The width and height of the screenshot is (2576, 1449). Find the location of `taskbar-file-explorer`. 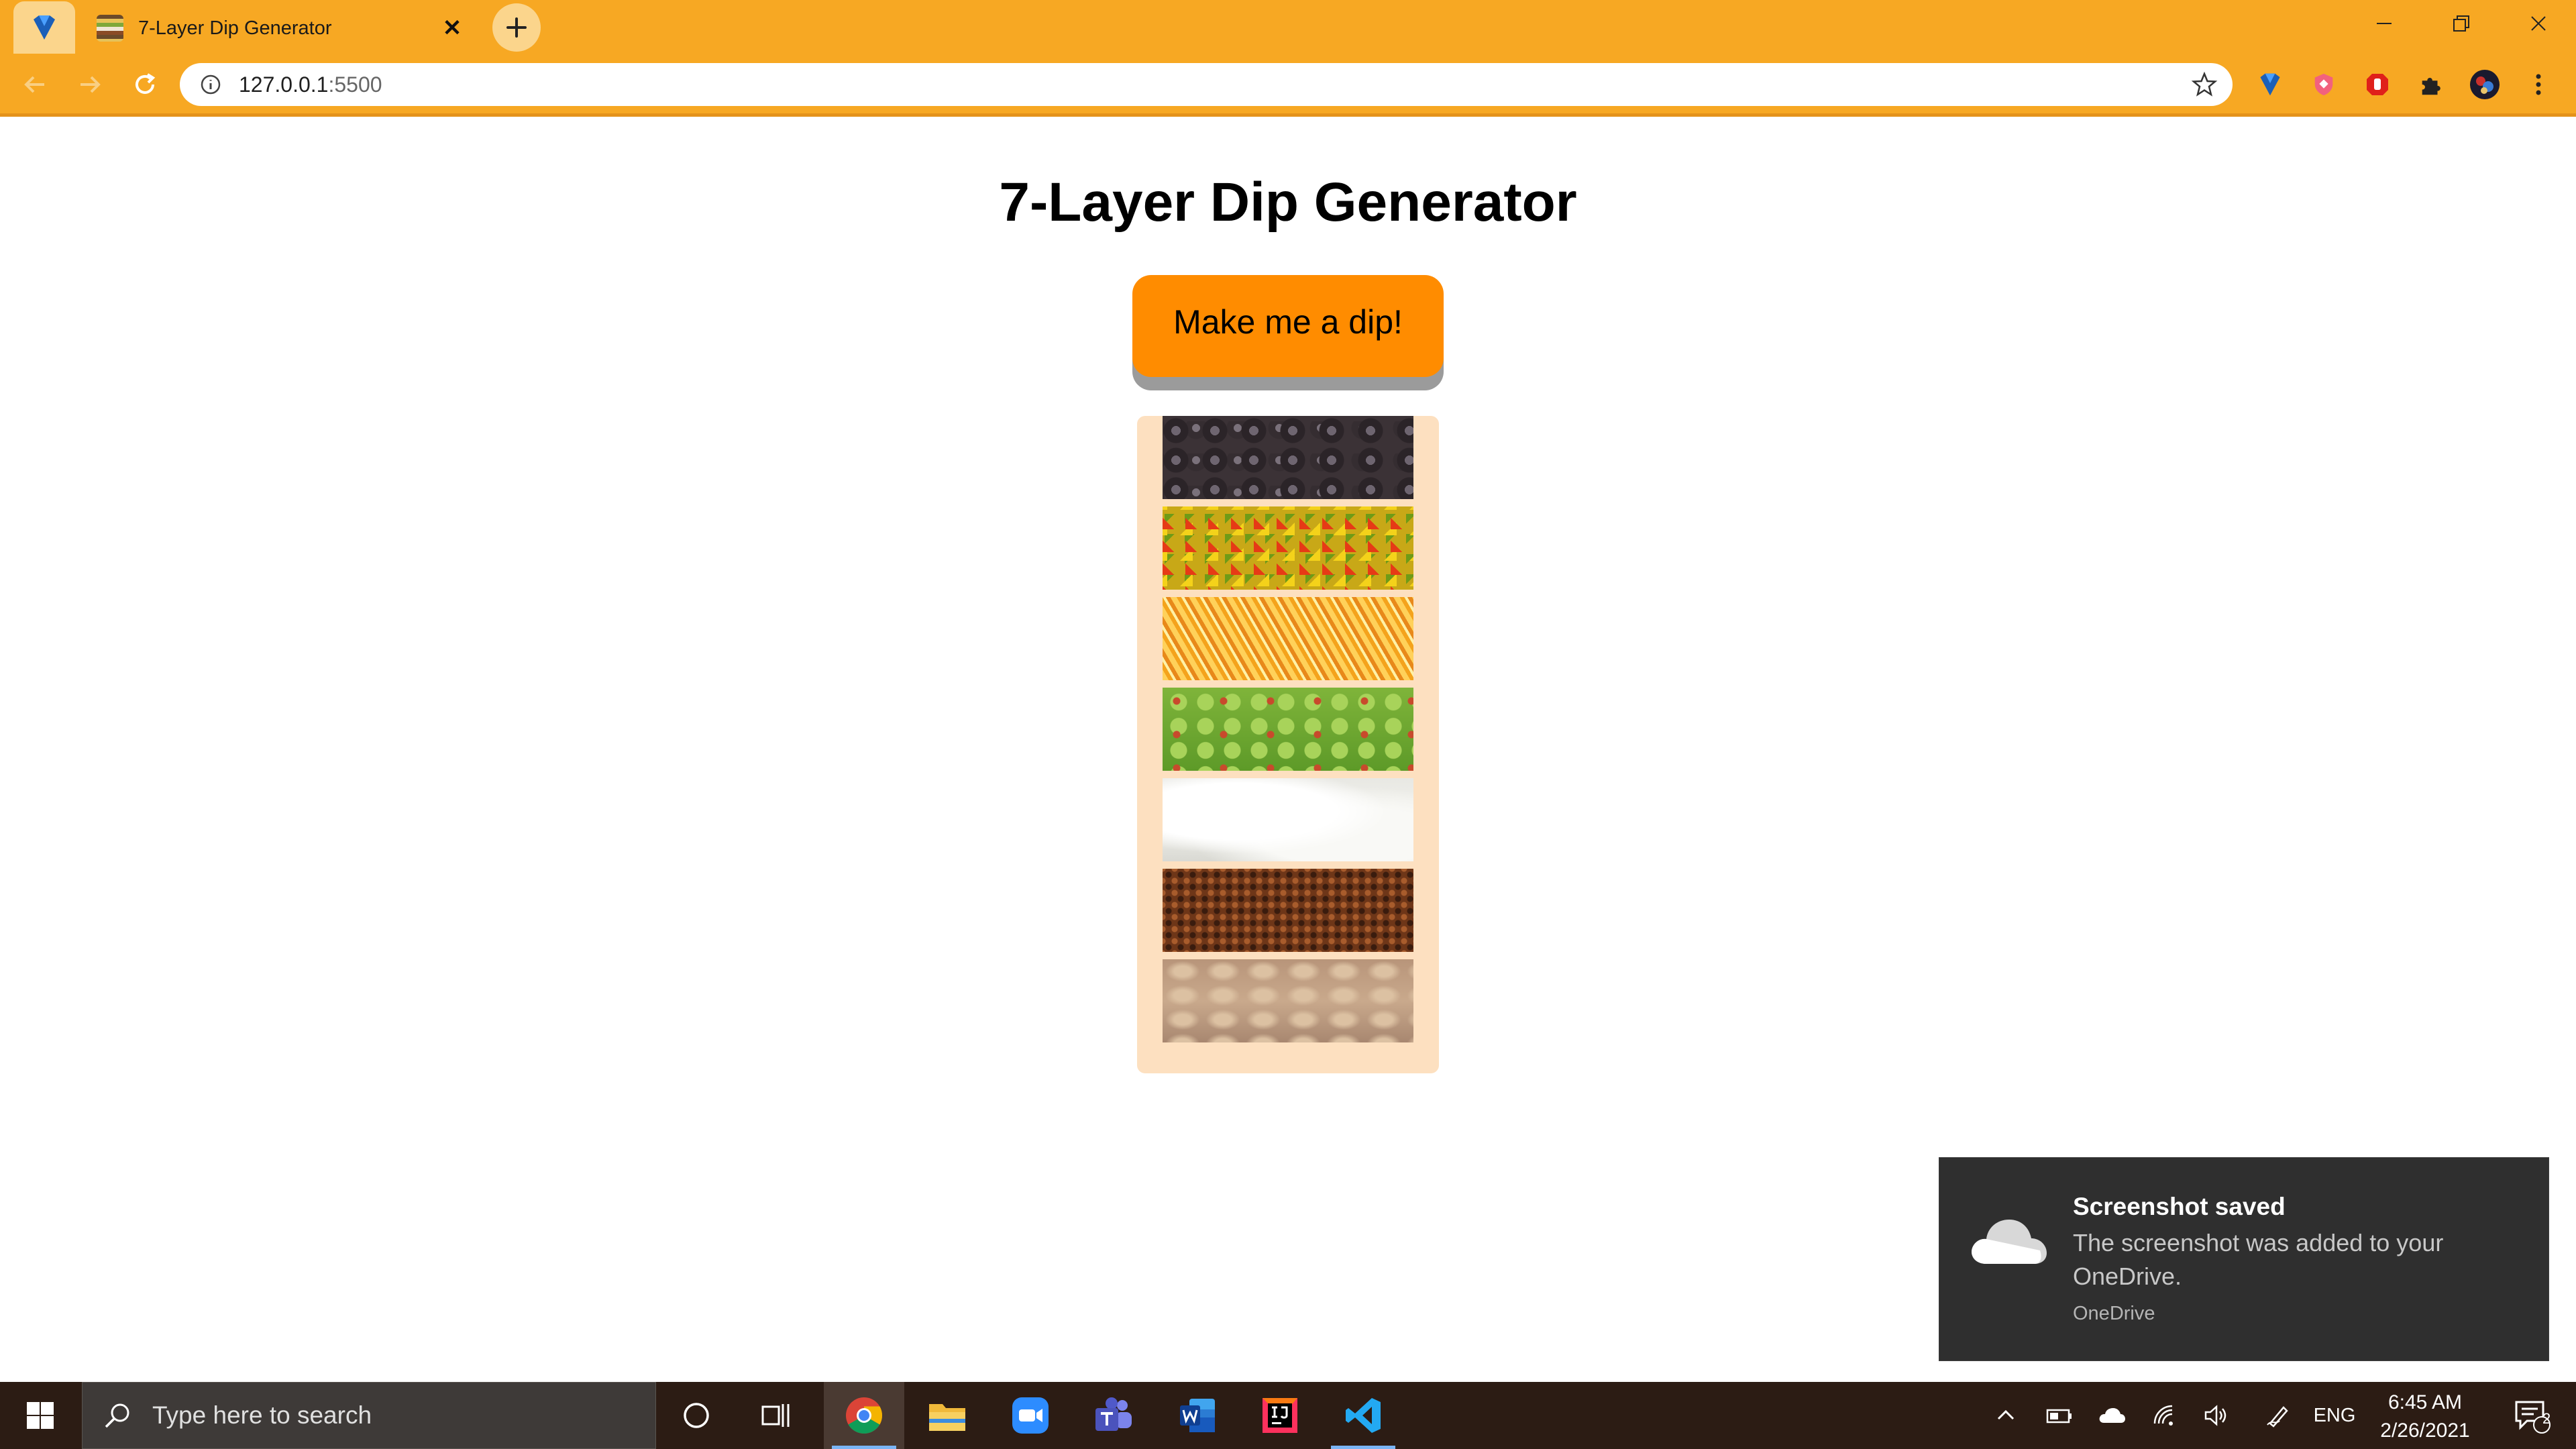

taskbar-file-explorer is located at coordinates (947, 1415).